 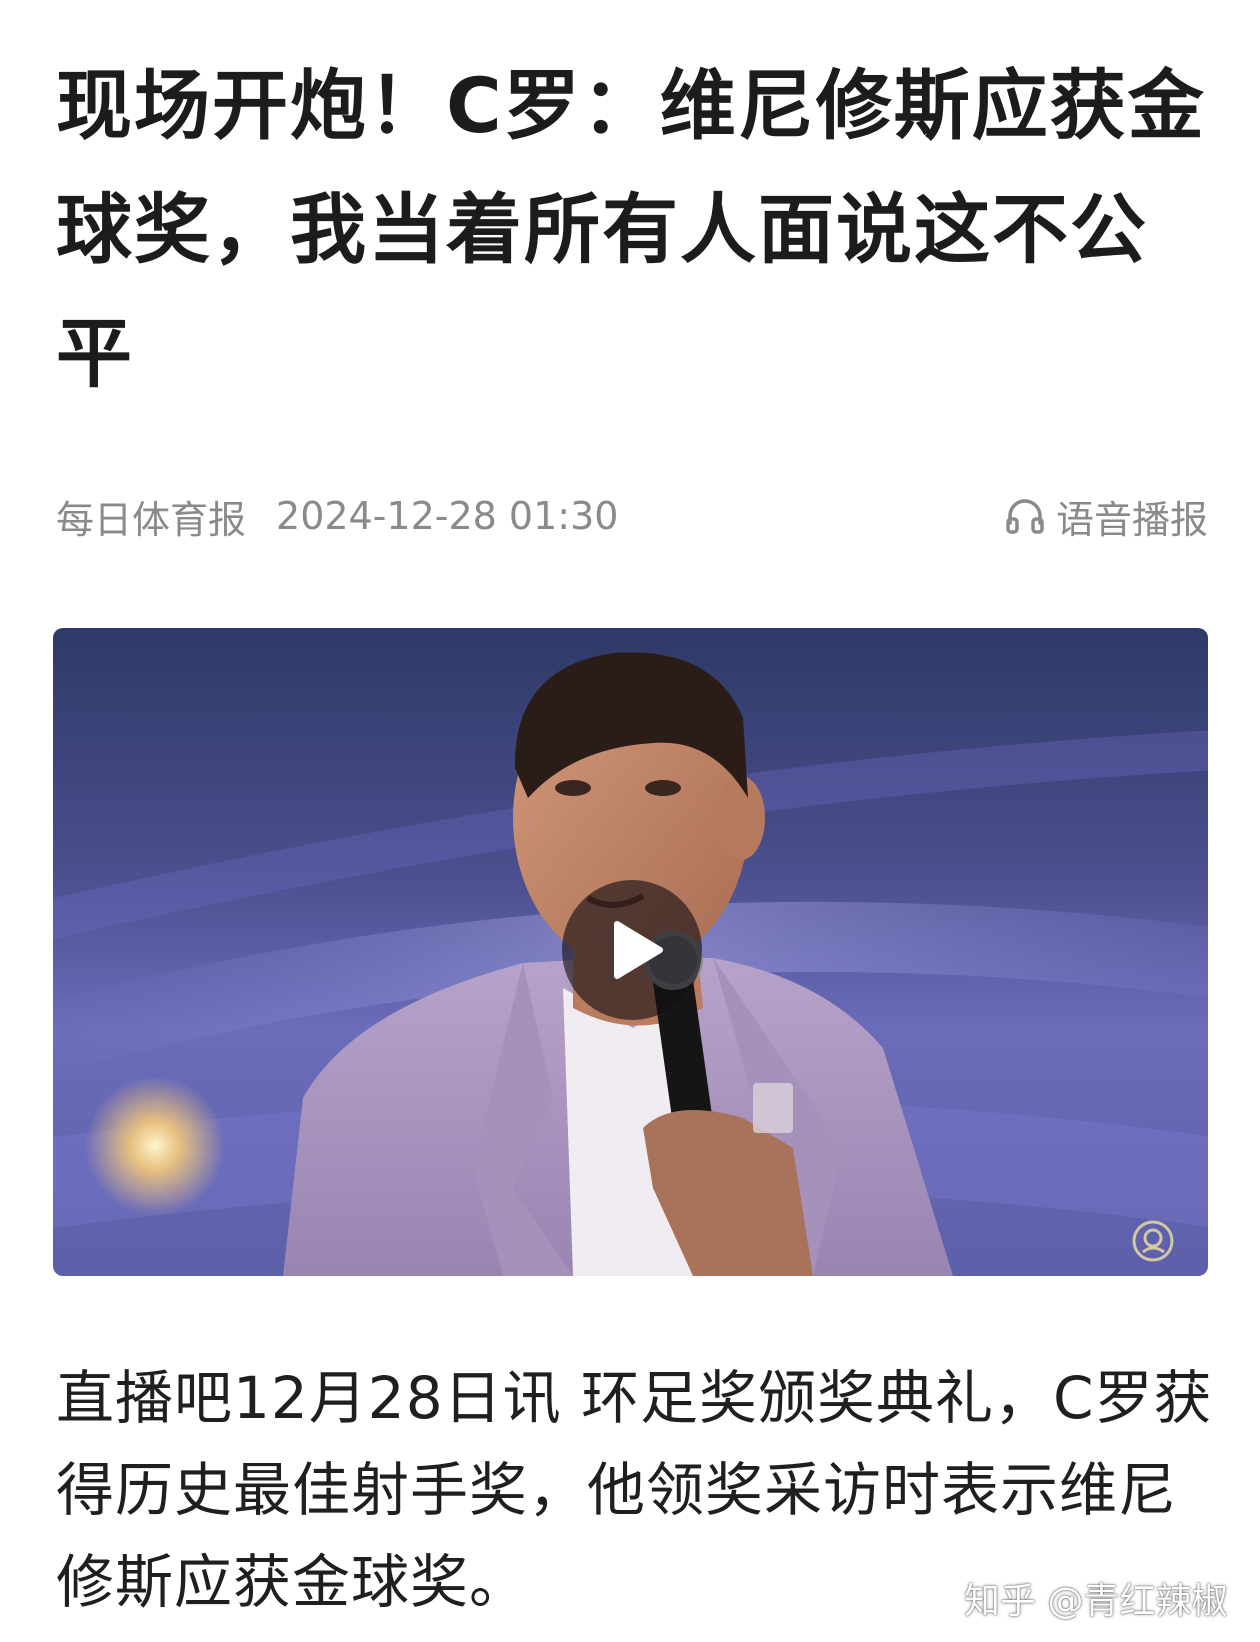 What do you see at coordinates (1096, 1601) in the screenshot?
I see `platform-watermark: 知乎 @青红辣椒` at bounding box center [1096, 1601].